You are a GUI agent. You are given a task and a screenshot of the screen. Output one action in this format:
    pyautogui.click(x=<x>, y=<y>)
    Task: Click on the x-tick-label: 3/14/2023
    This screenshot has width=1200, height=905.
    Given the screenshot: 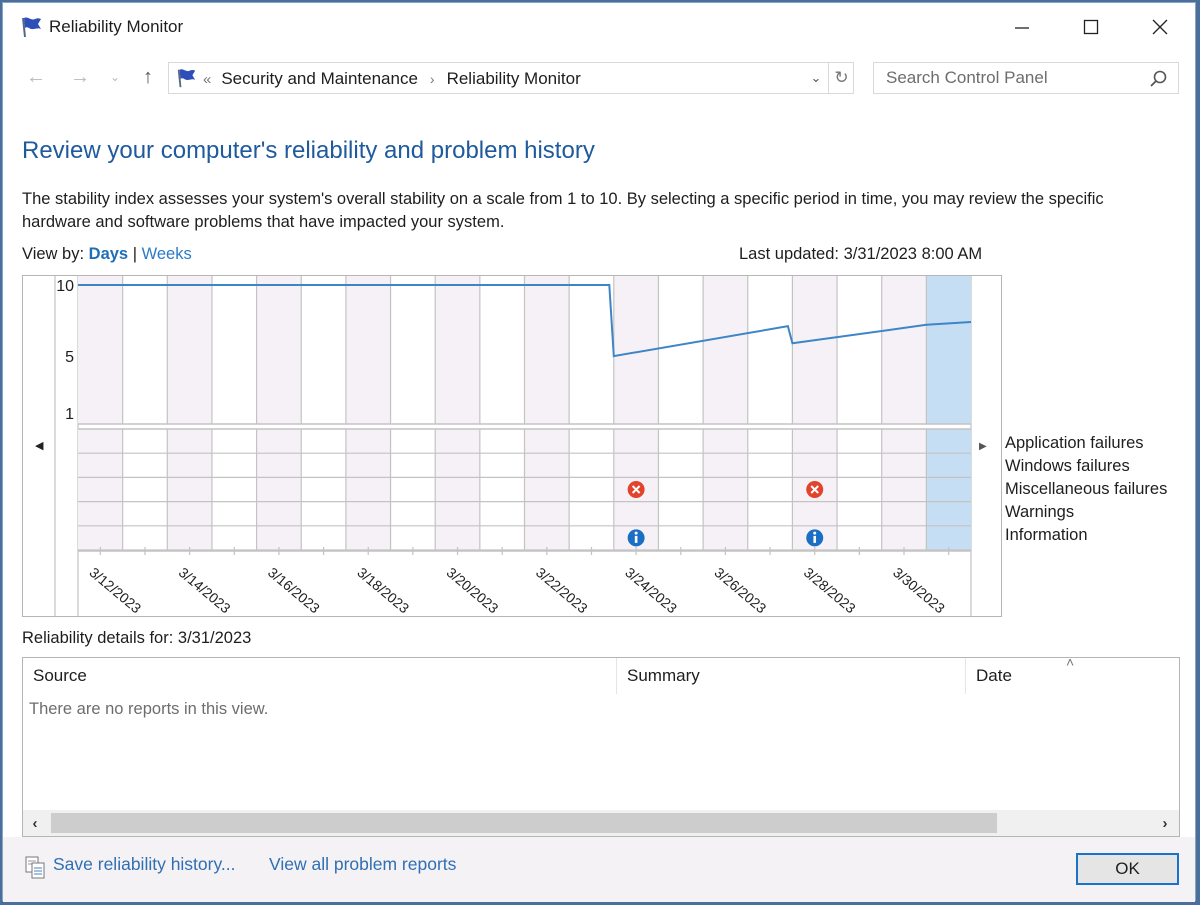 What is the action you would take?
    pyautogui.click(x=205, y=590)
    